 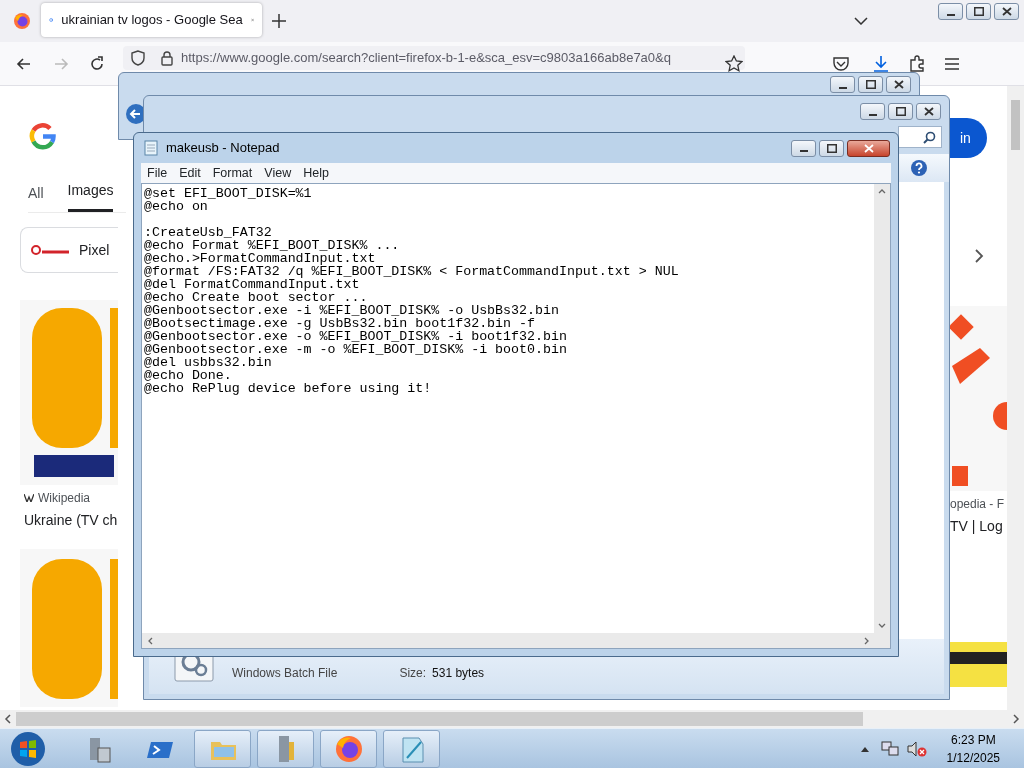 I want to click on reload-icon, so click(x=97, y=63).